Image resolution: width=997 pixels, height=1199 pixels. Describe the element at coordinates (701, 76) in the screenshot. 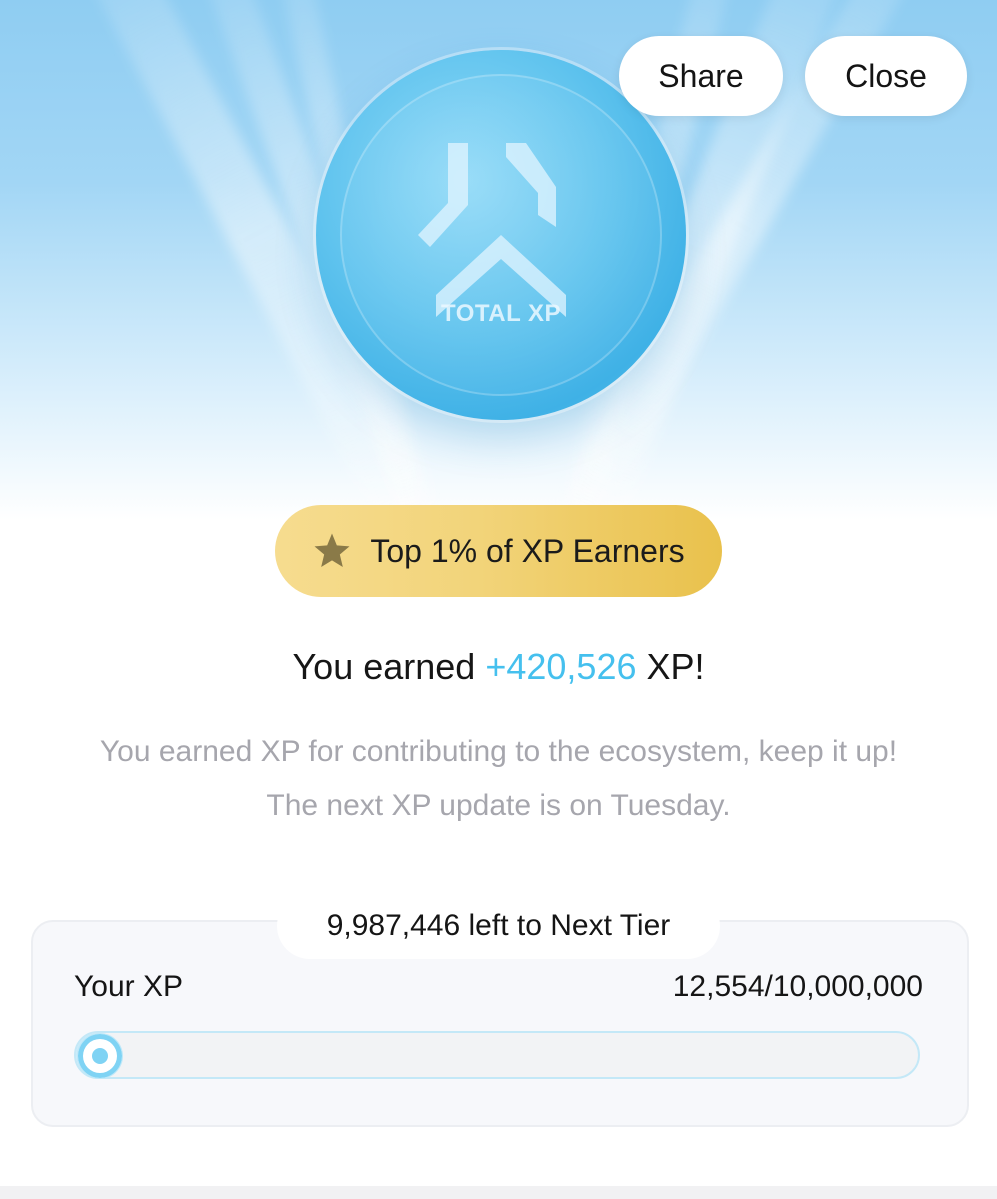

I see `share-button: Share` at that location.